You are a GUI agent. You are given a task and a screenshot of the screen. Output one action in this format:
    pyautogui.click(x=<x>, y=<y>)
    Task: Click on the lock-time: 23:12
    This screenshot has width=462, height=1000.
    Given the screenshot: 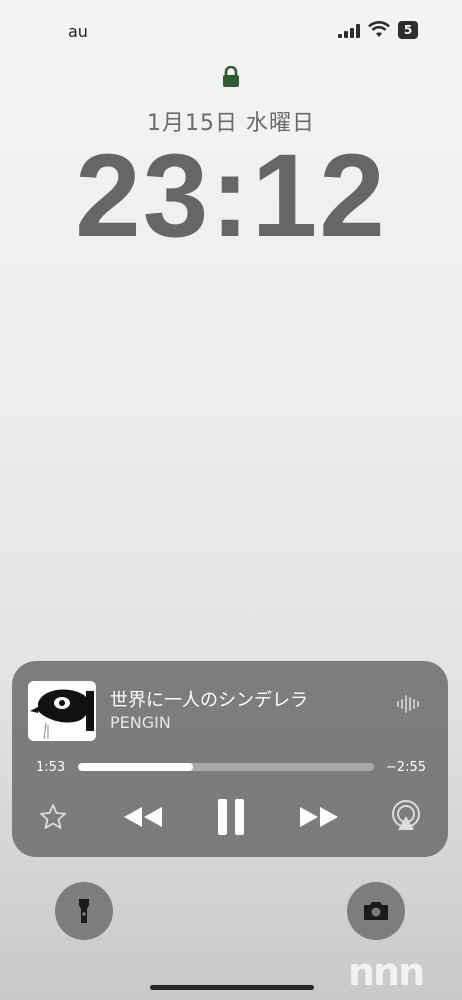 What is the action you would take?
    pyautogui.click(x=231, y=196)
    